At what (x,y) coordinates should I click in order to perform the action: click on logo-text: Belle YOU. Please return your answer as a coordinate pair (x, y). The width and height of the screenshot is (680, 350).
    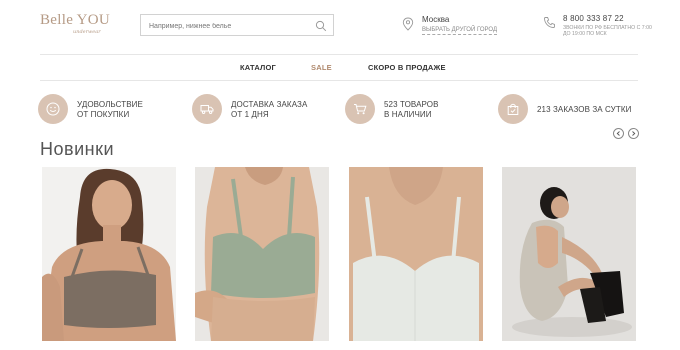
    Looking at the image, I should click on (75, 20).